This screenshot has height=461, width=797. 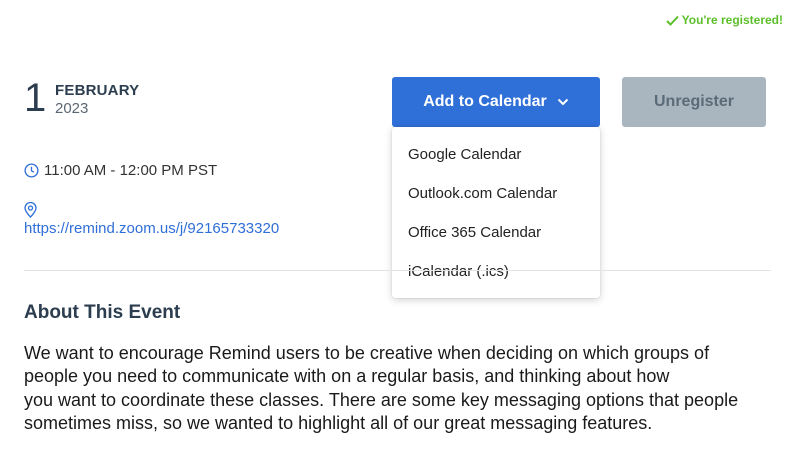 I want to click on location-pin-icon, so click(x=30, y=210).